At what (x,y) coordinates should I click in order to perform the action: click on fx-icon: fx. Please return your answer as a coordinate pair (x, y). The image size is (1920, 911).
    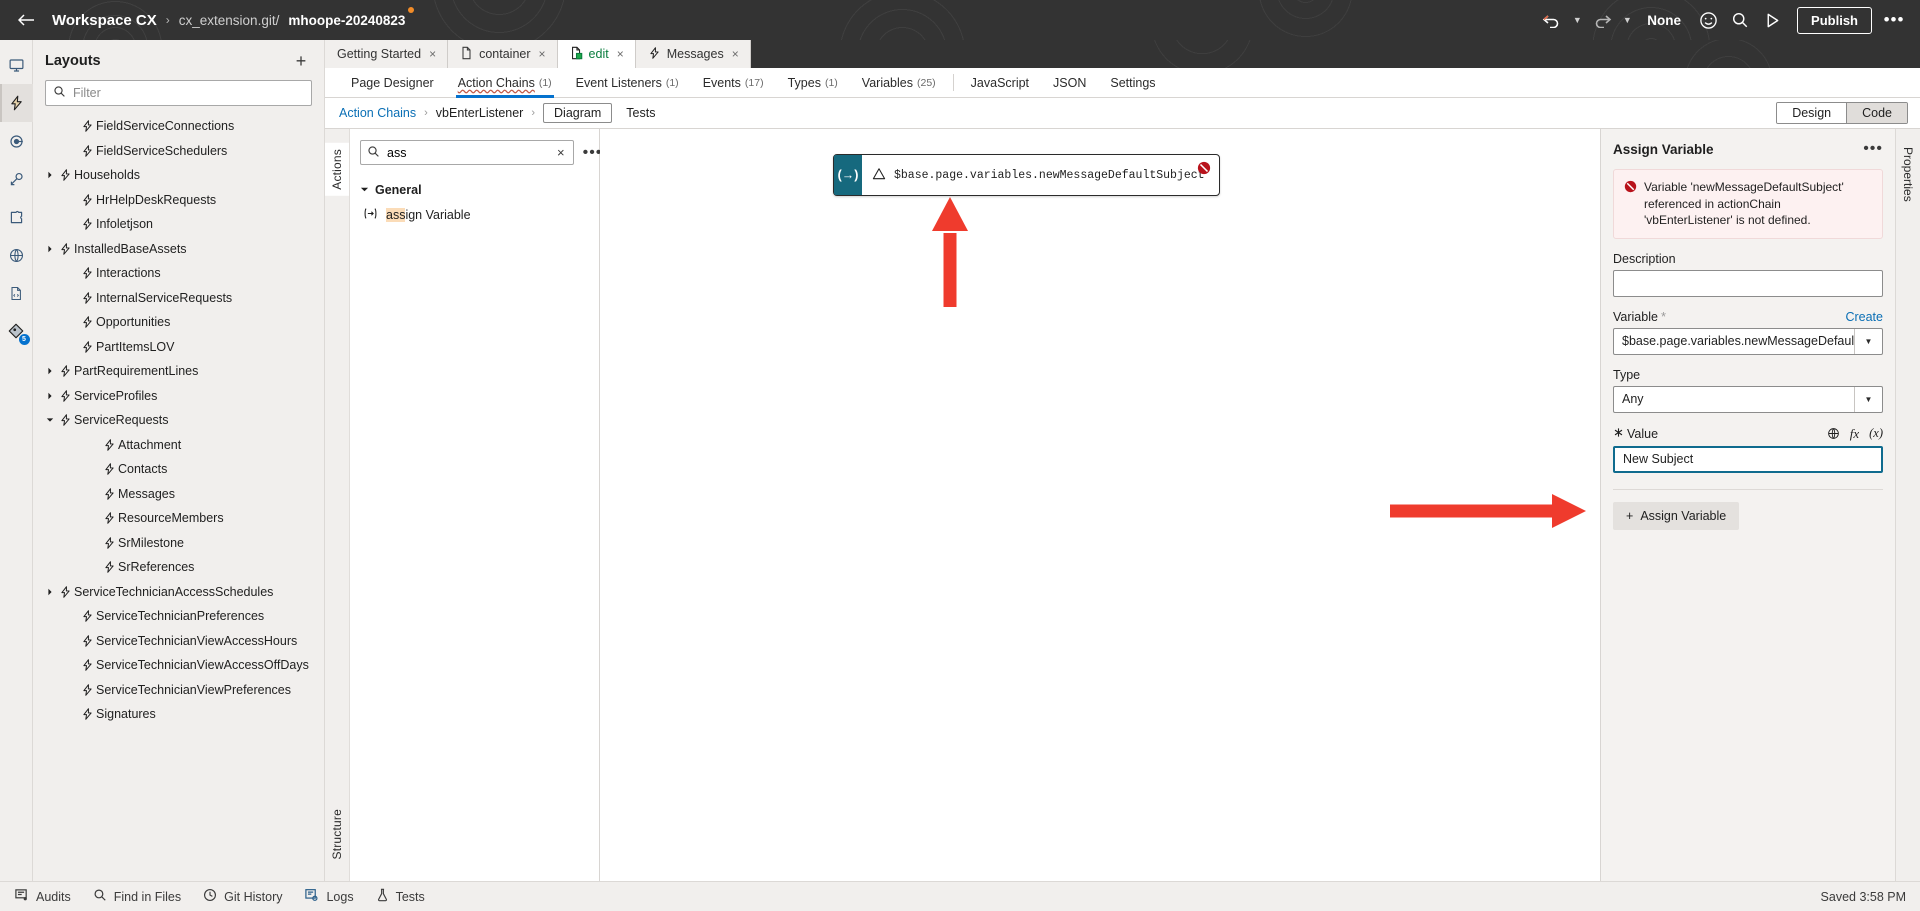
    Looking at the image, I should click on (1854, 434).